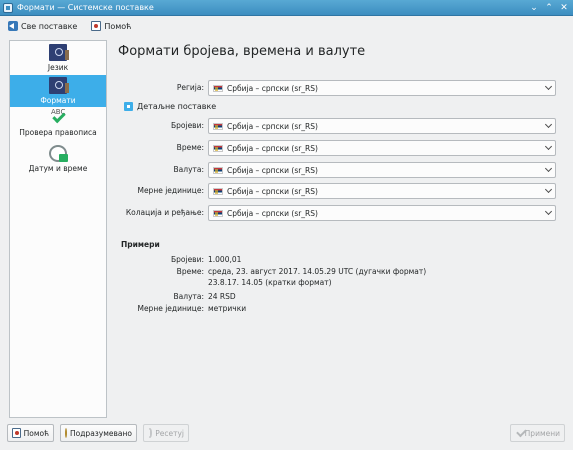  I want to click on sidebar-item-language: Језик, so click(58, 59).